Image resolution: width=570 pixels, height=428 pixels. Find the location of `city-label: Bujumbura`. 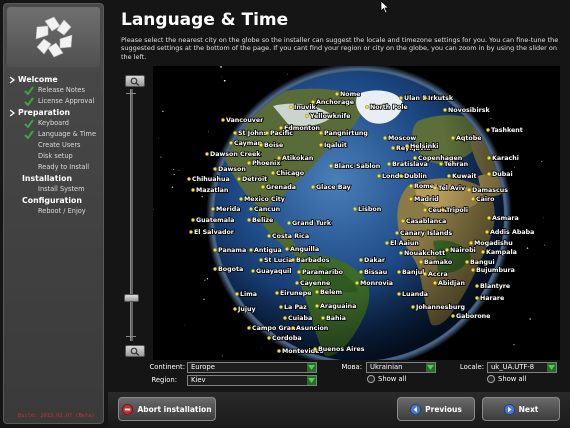

city-label: Bujumbura is located at coordinates (495, 270).